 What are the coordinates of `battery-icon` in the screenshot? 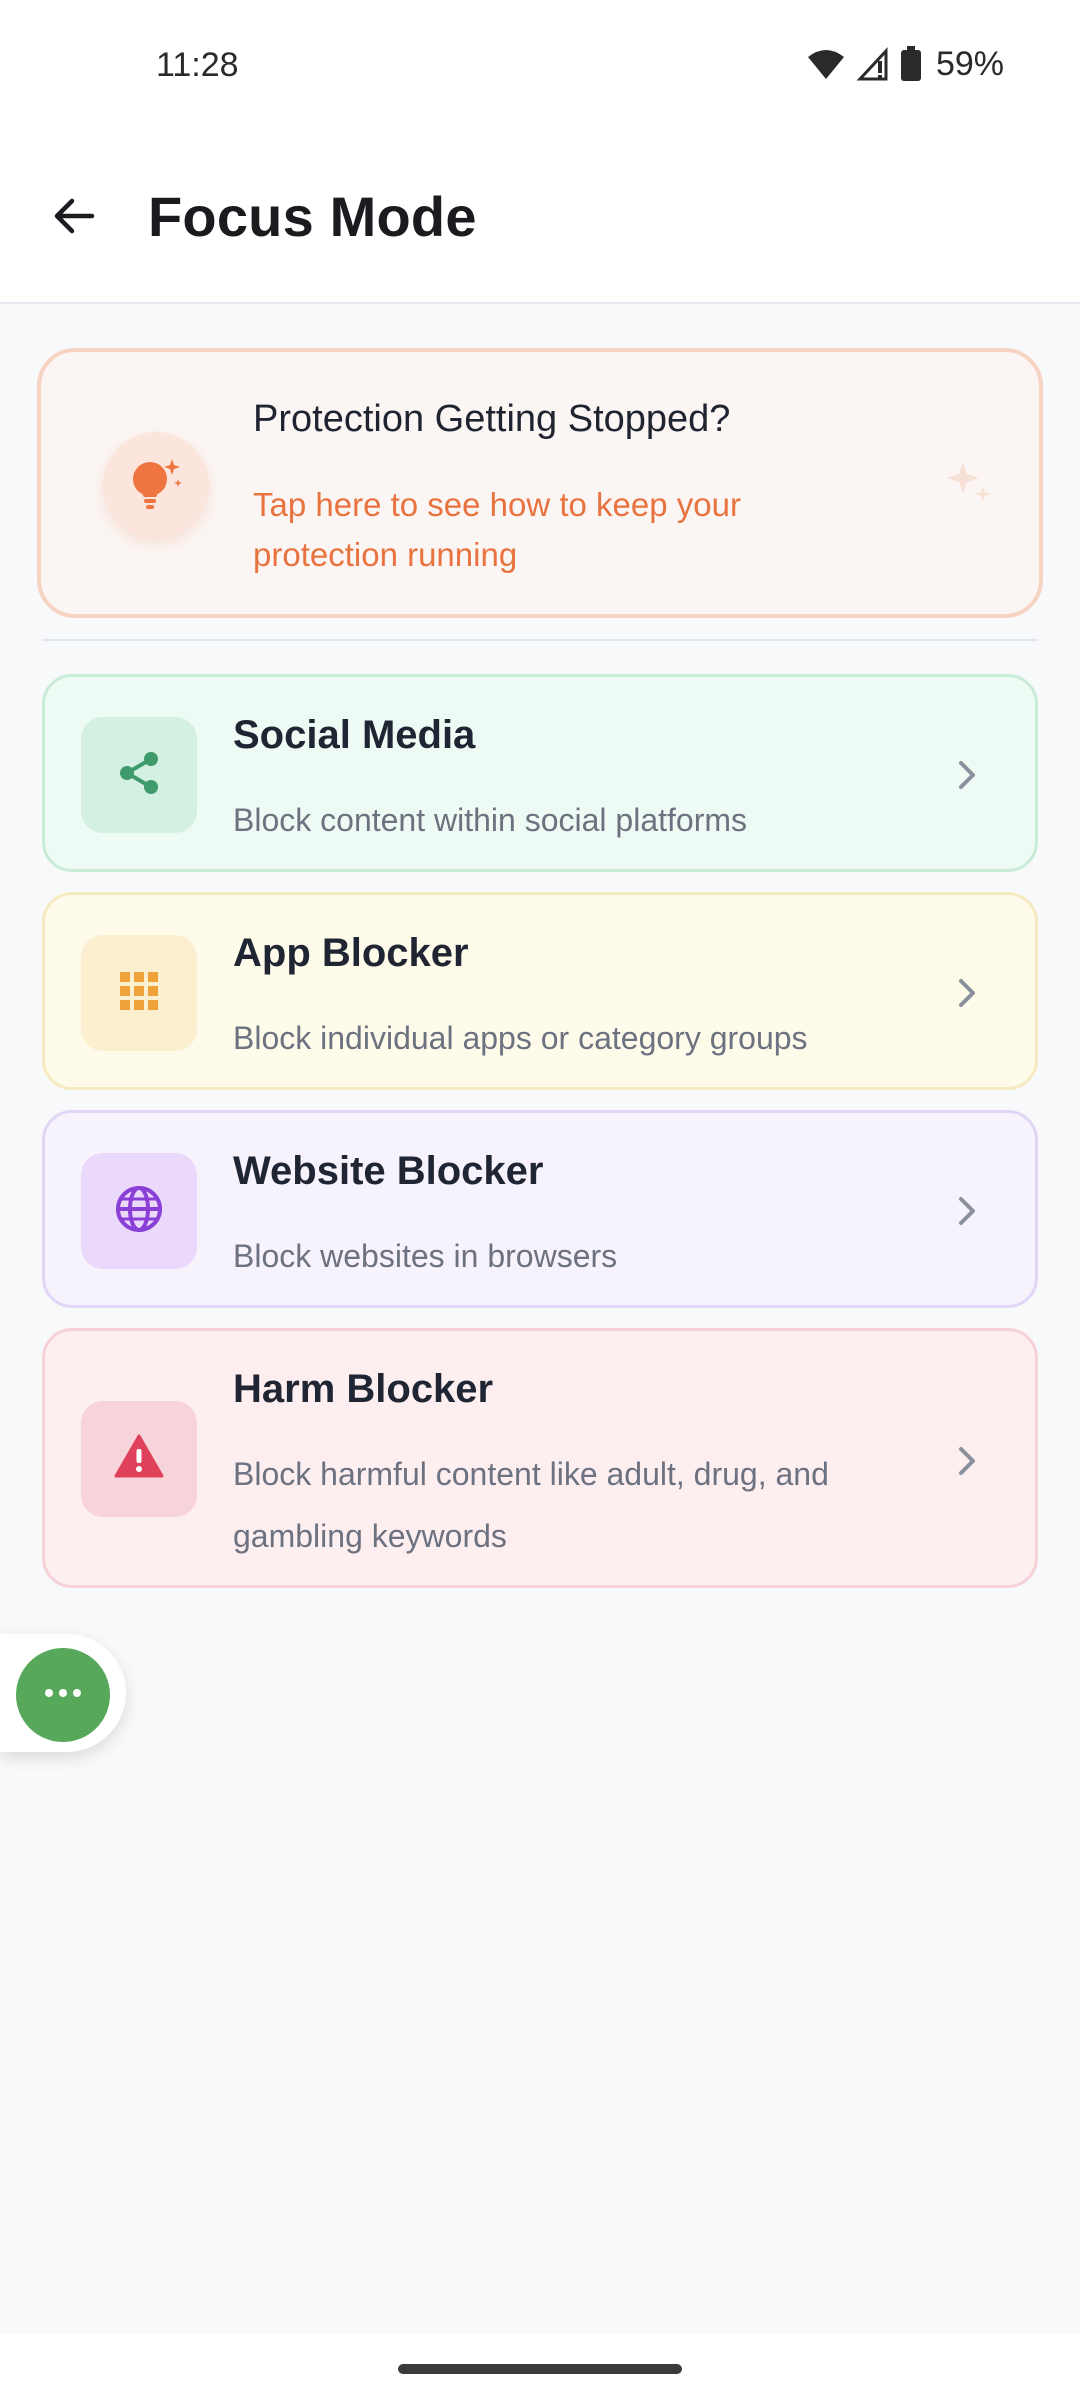 It's located at (911, 64).